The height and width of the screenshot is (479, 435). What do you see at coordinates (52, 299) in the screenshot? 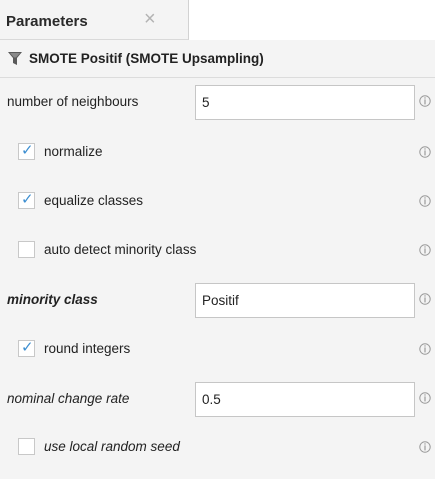
I see `param-label: minority class` at bounding box center [52, 299].